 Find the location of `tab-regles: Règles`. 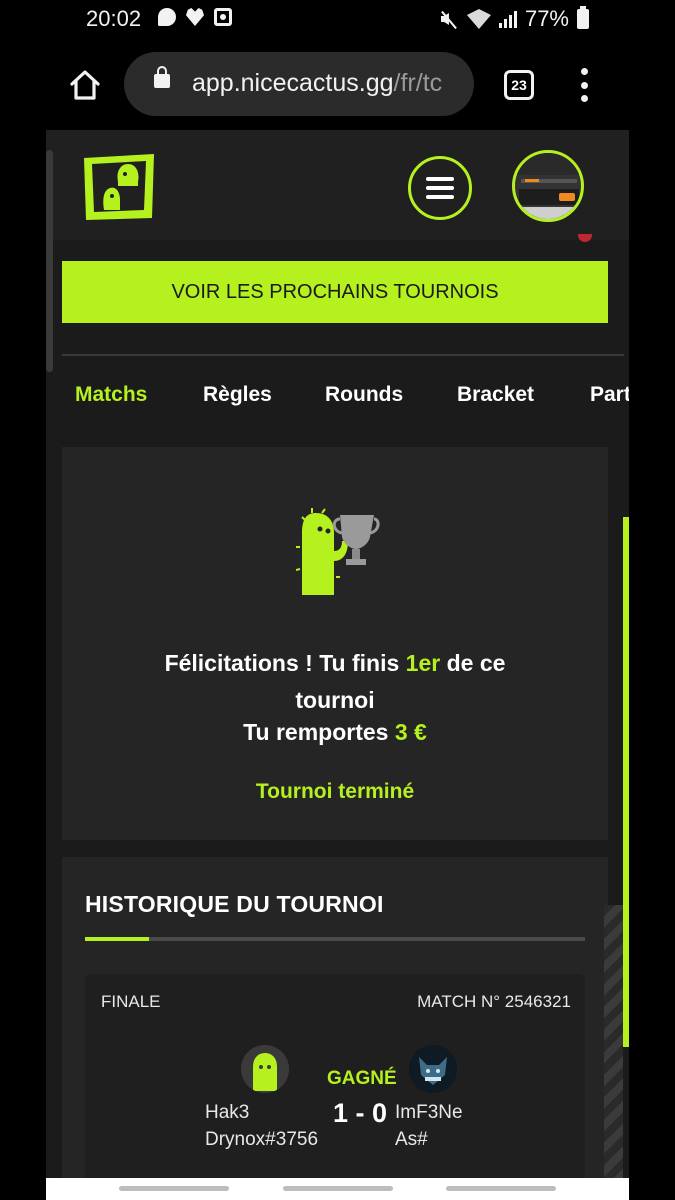

tab-regles: Règles is located at coordinates (237, 395).